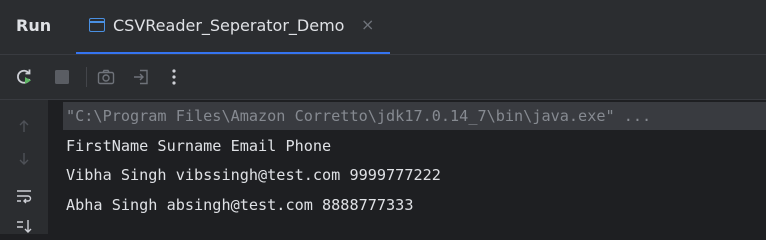 This screenshot has width=766, height=240. I want to click on exit-button, so click(141, 77).